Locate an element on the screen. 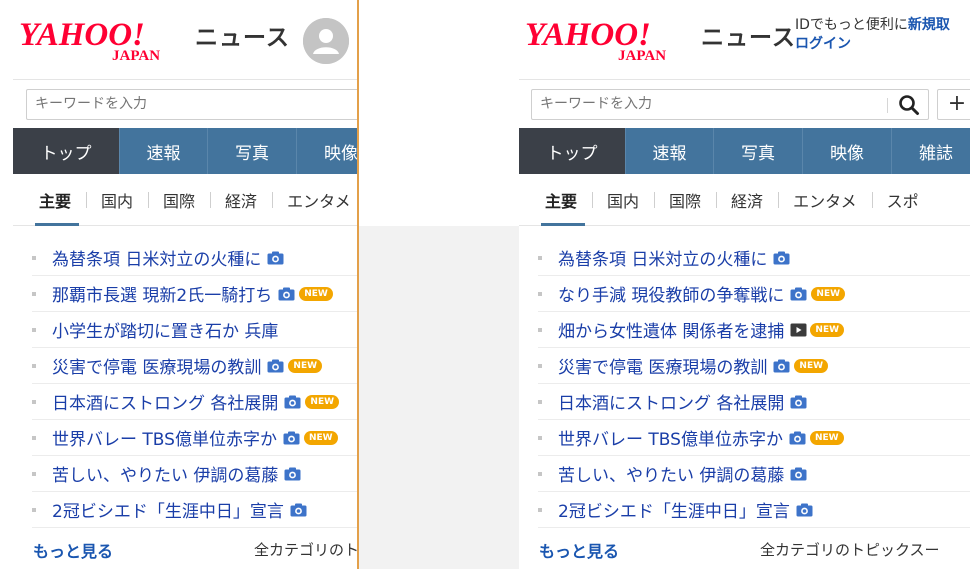 The width and height of the screenshot is (970, 569). topic-title: 那覇市長選 現新2氏一騎打ち is located at coordinates (162, 293).